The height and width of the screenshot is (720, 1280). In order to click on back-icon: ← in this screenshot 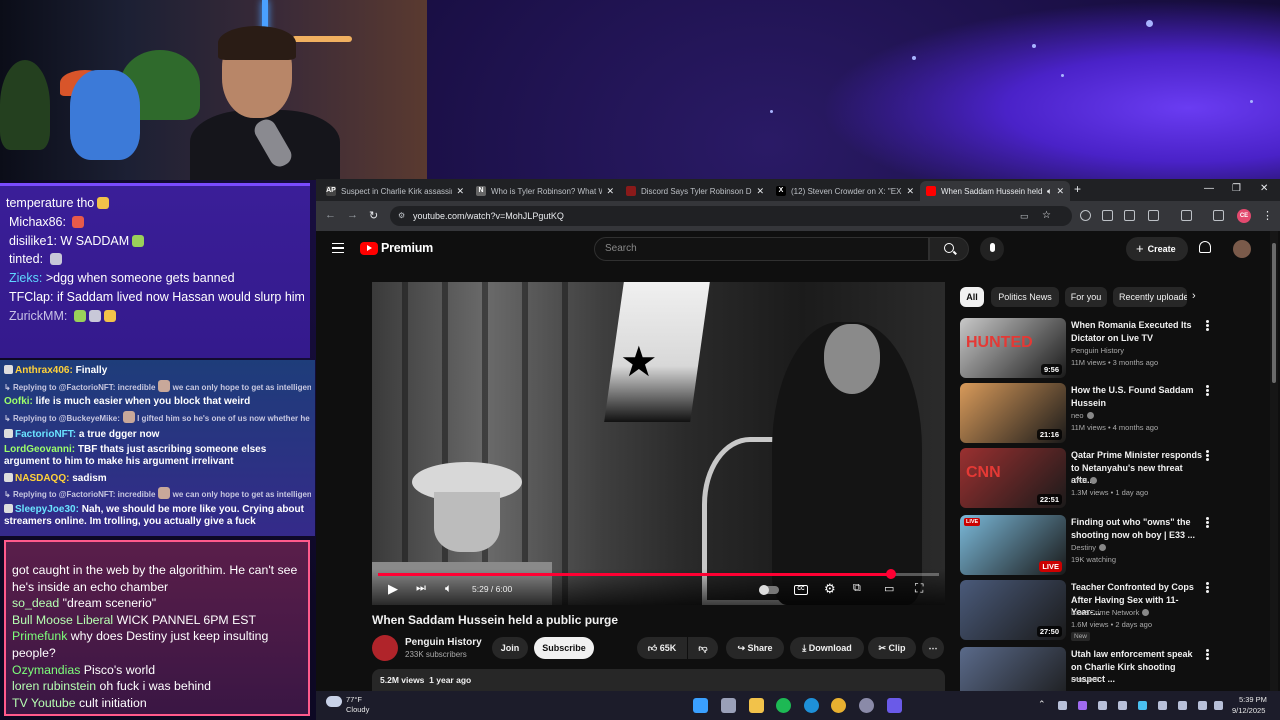, I will do `click(330, 215)`.